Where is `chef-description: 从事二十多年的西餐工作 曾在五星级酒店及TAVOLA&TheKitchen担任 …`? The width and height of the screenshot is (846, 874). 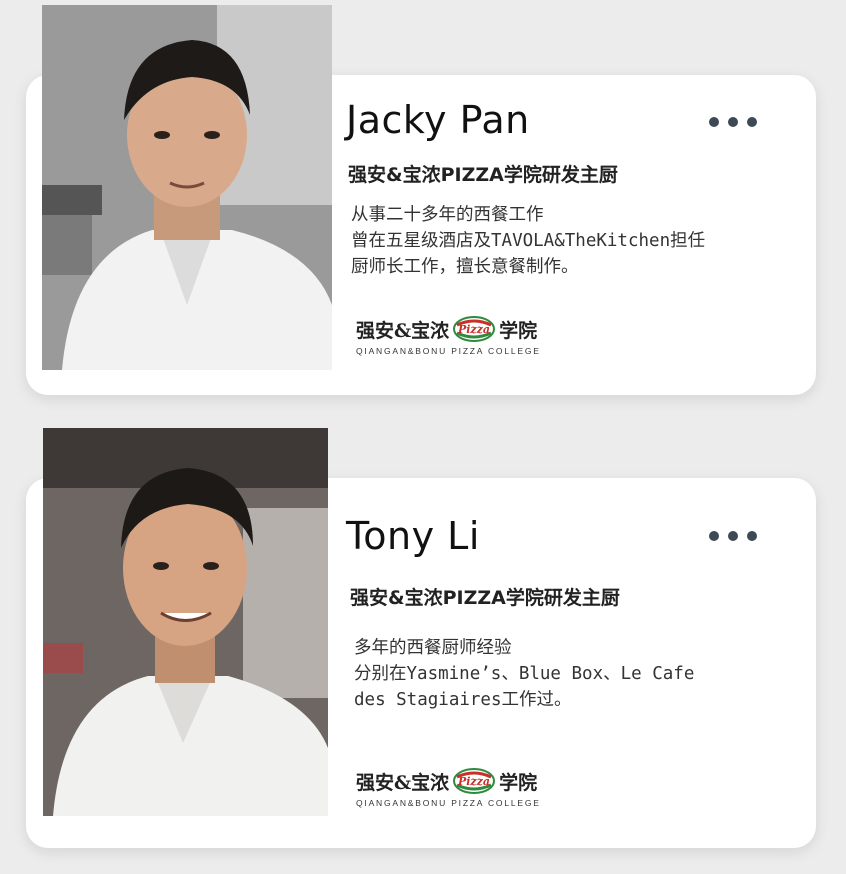 chef-description: 从事二十多年的西餐工作 曾在五星级酒店及TAVOLA&TheKitchen担任 … is located at coordinates (528, 241).